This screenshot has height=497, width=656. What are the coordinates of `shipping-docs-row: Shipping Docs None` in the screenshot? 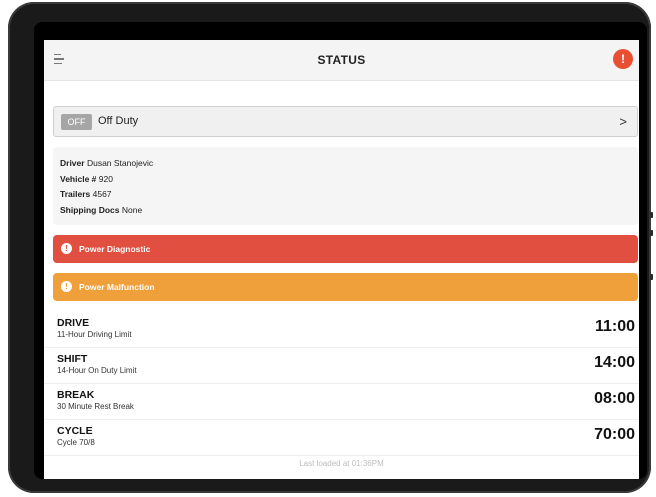 It's located at (345, 211).